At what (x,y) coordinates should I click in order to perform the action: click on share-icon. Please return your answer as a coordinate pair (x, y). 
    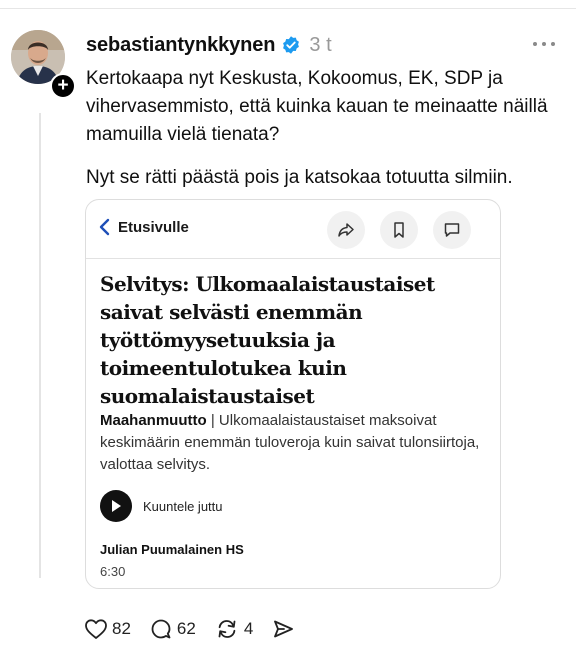
    Looking at the image, I should click on (346, 230).